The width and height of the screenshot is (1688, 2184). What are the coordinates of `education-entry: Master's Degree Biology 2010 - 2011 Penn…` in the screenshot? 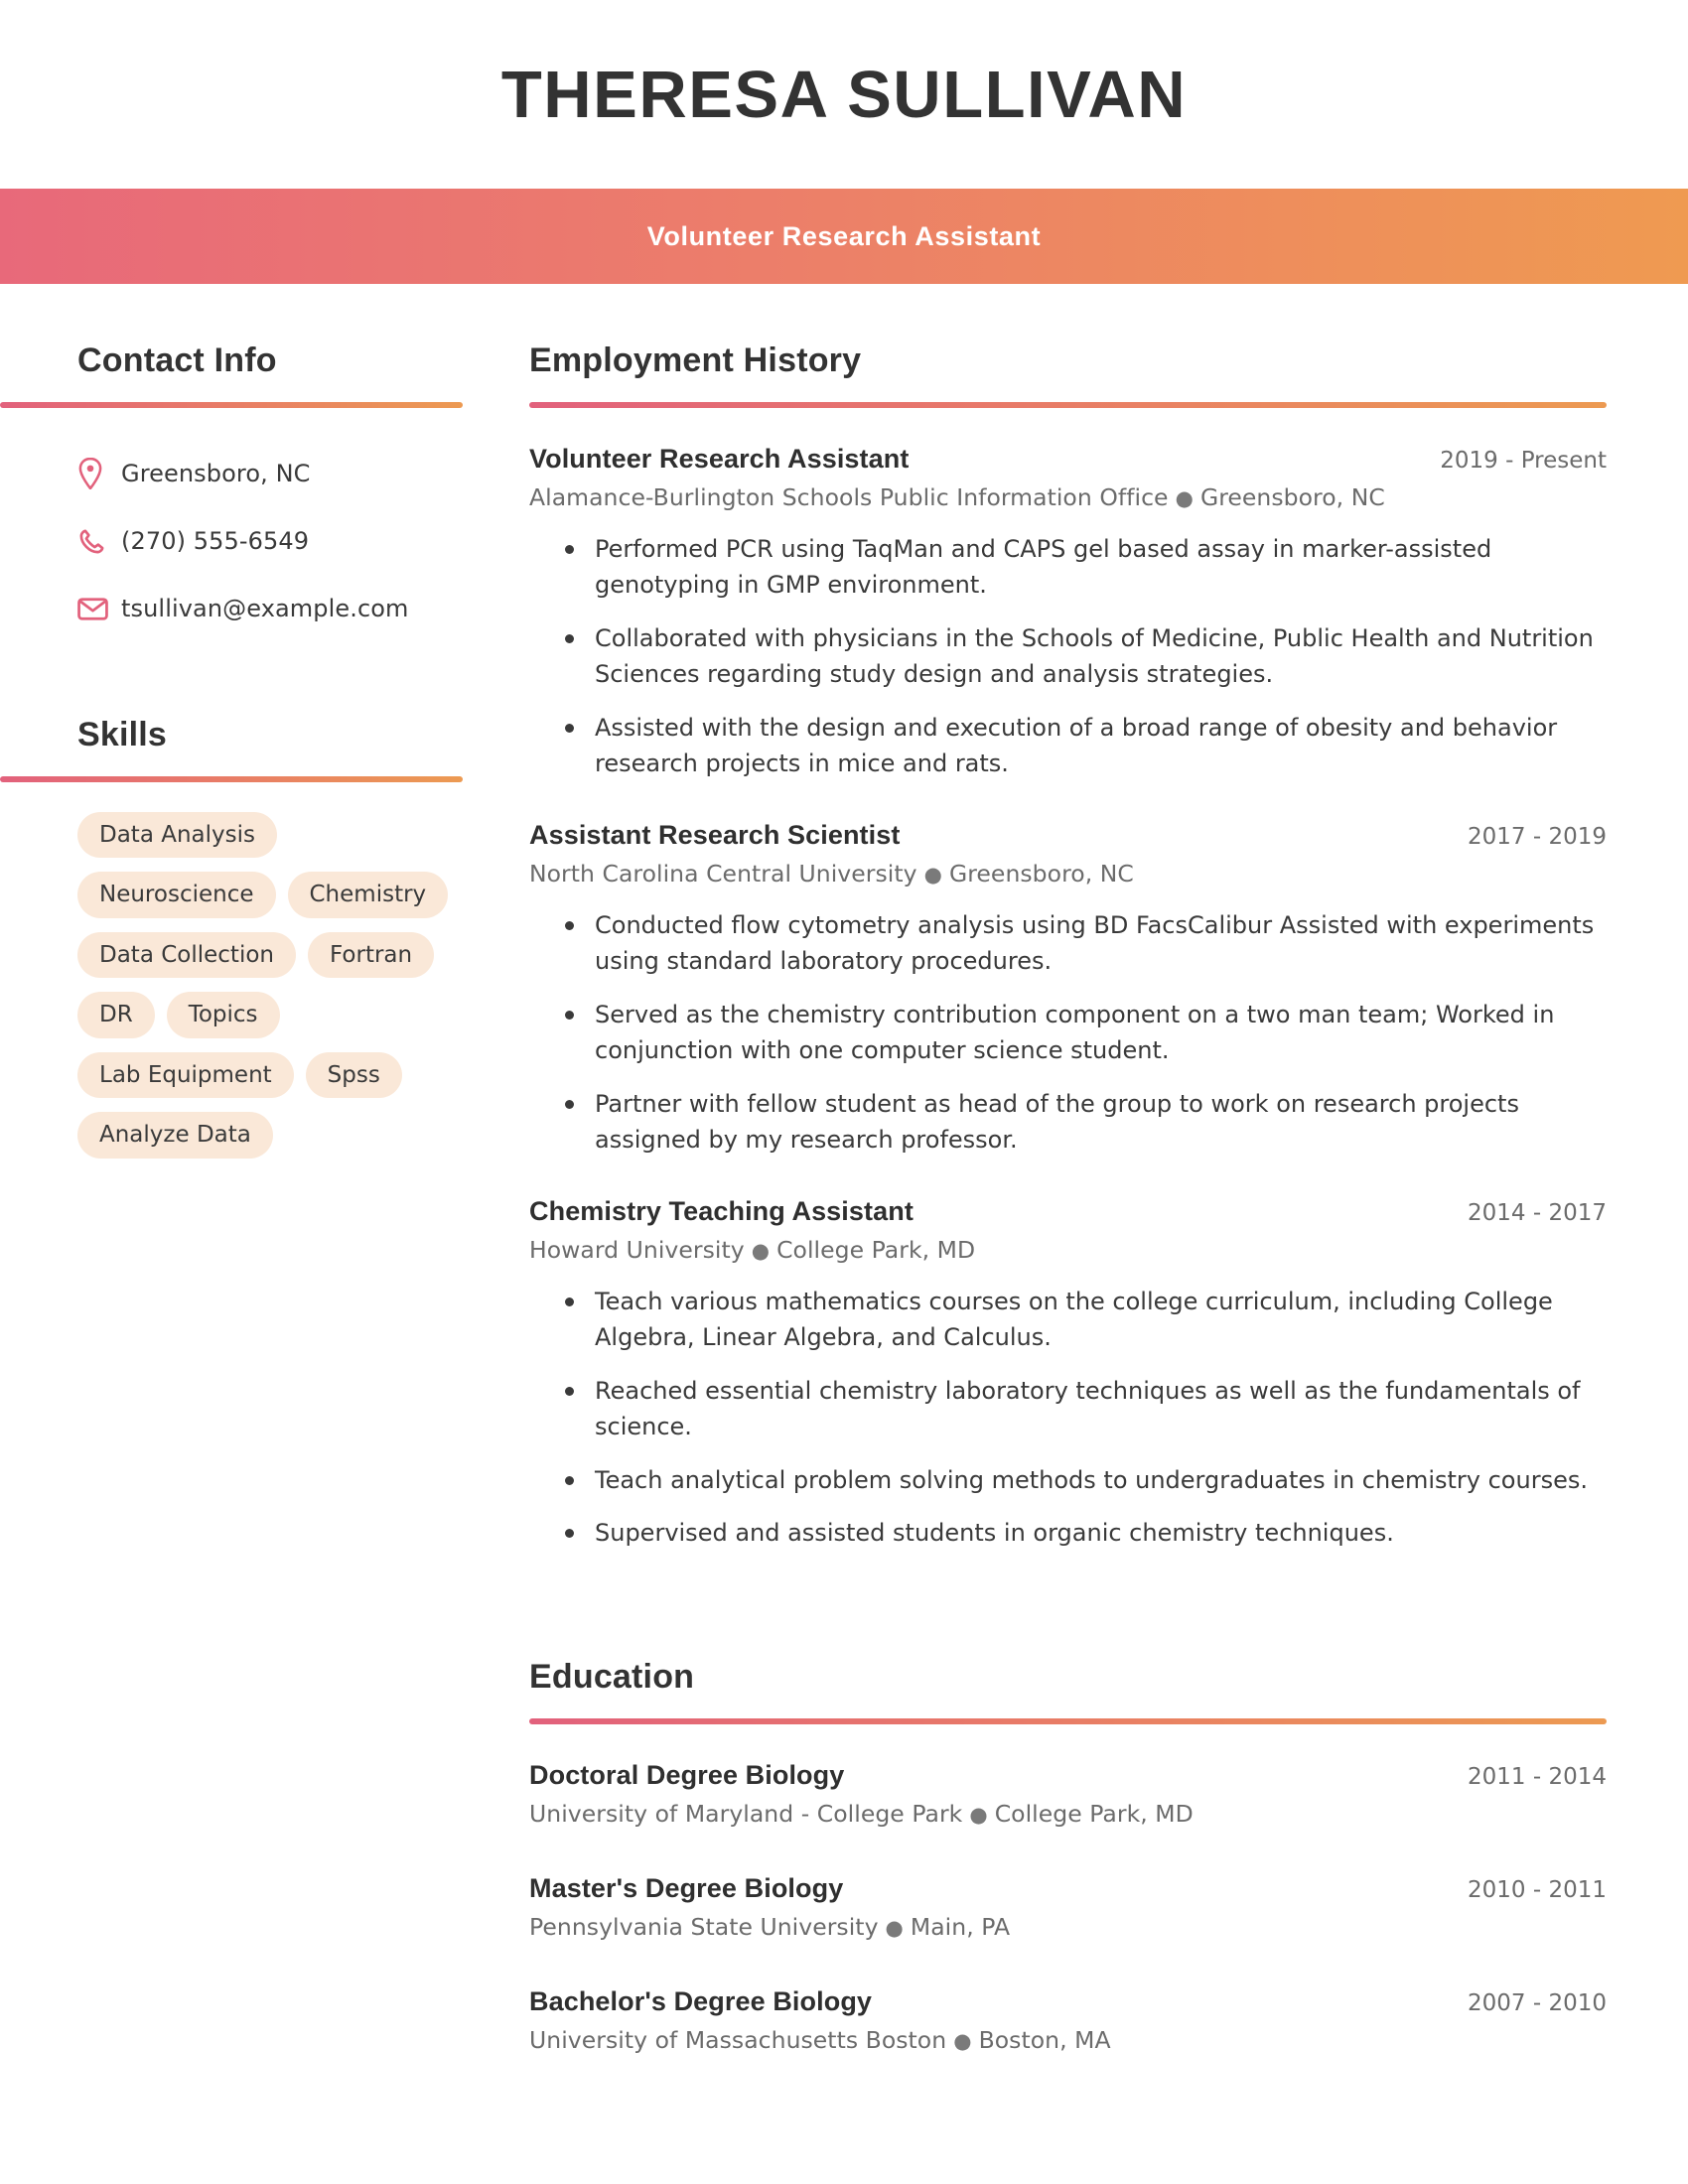 It's located at (1068, 1907).